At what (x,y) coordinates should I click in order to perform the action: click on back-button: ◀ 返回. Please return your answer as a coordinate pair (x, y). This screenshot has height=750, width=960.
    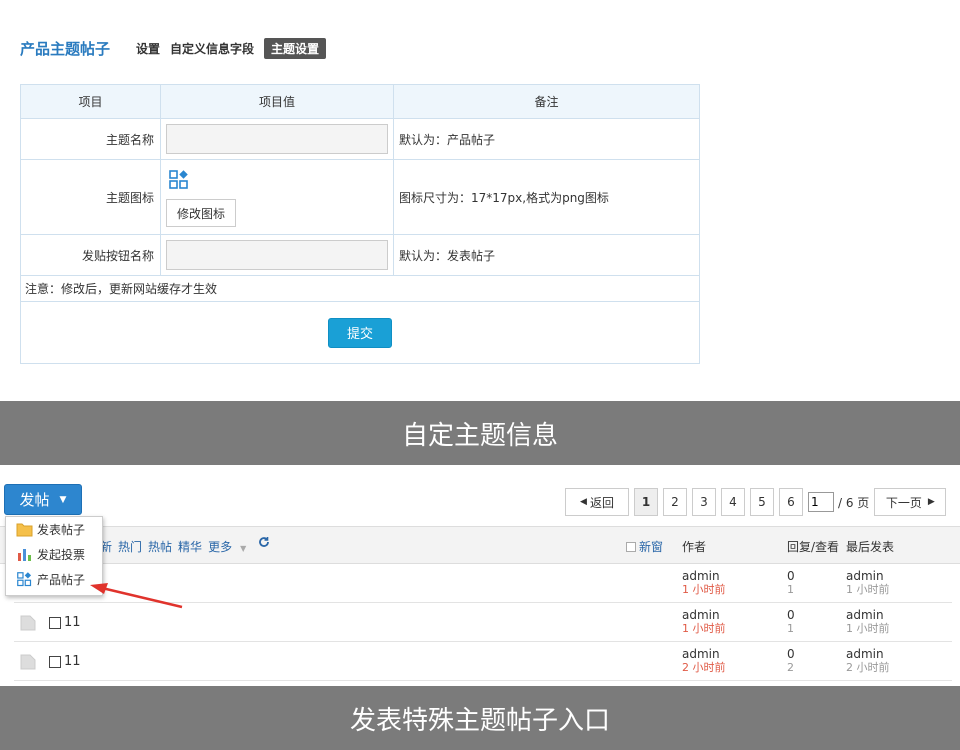
    Looking at the image, I should click on (597, 502).